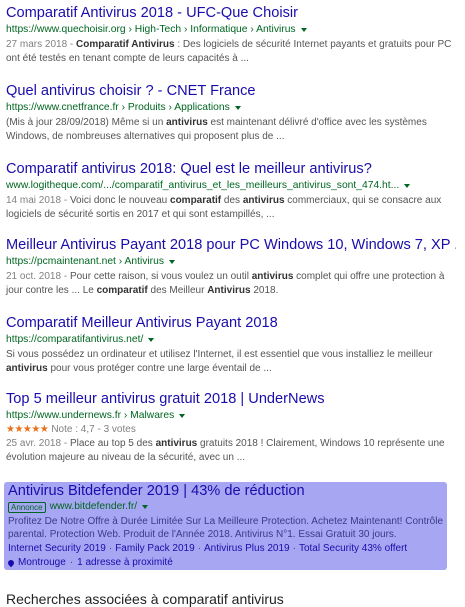 This screenshot has height=607, width=465. I want to click on ad-sitelink: Internet Security 2019, so click(57, 548).